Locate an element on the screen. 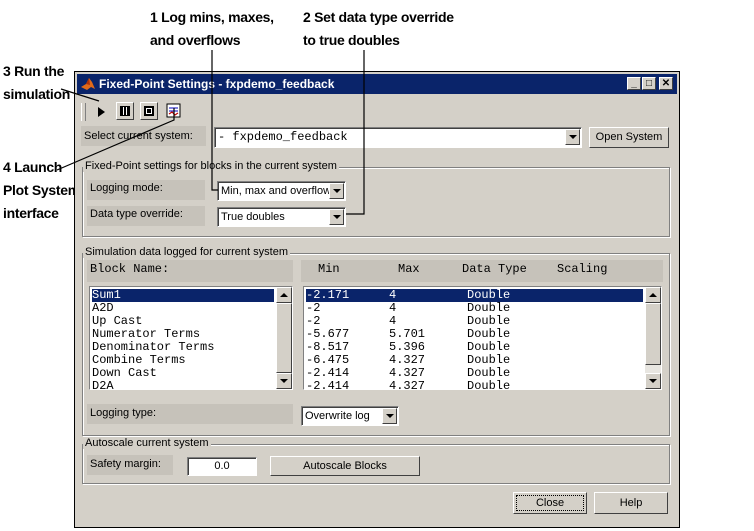 This screenshot has width=754, height=531. leader-launch-plot is located at coordinates (115, 139).